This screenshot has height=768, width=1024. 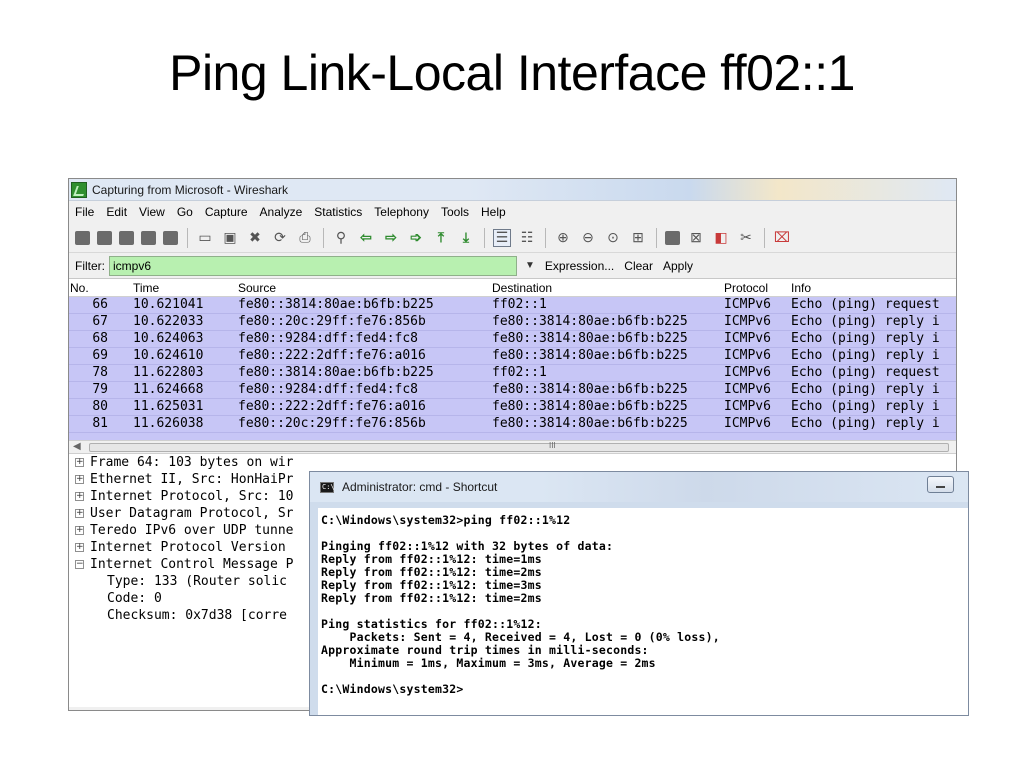 What do you see at coordinates (940, 484) in the screenshot?
I see `minimize-button` at bounding box center [940, 484].